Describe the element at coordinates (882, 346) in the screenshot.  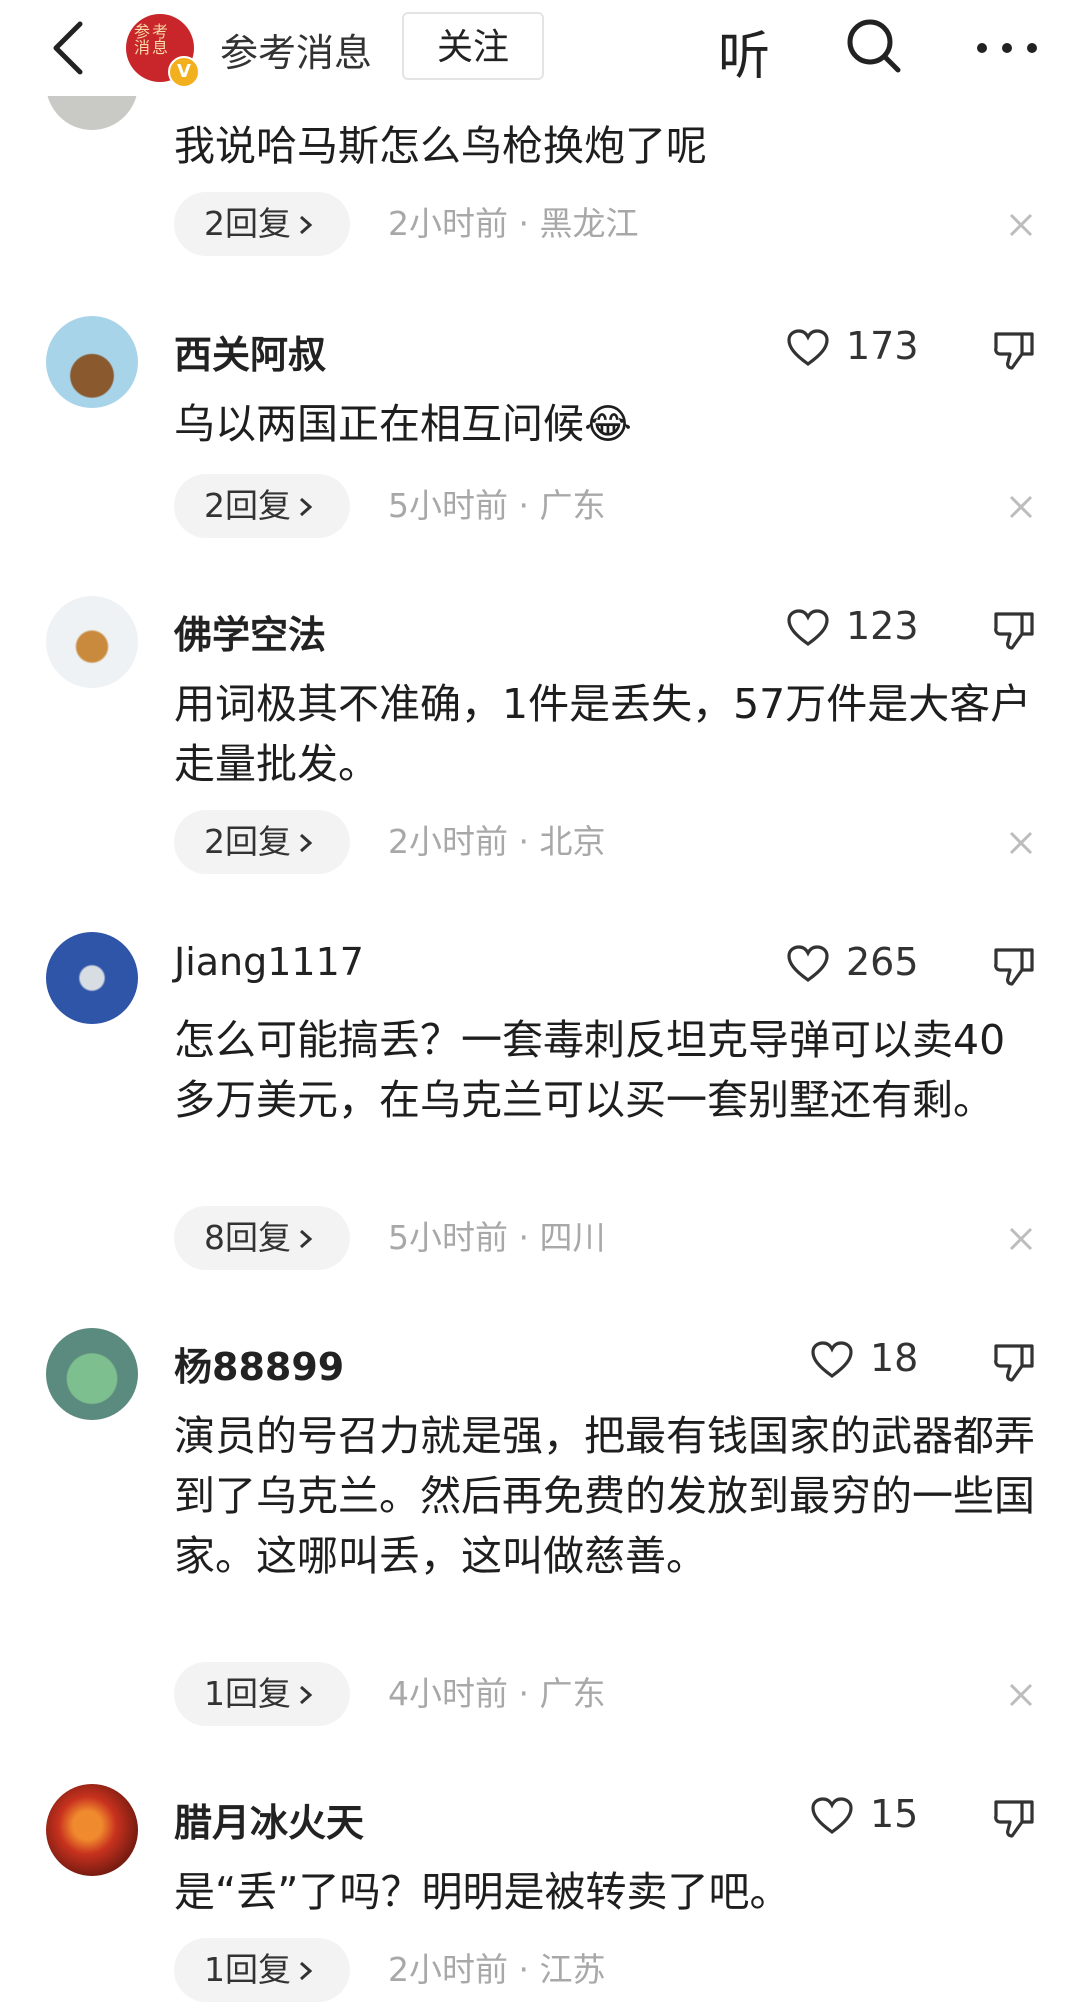
I see `like-count: 173` at that location.